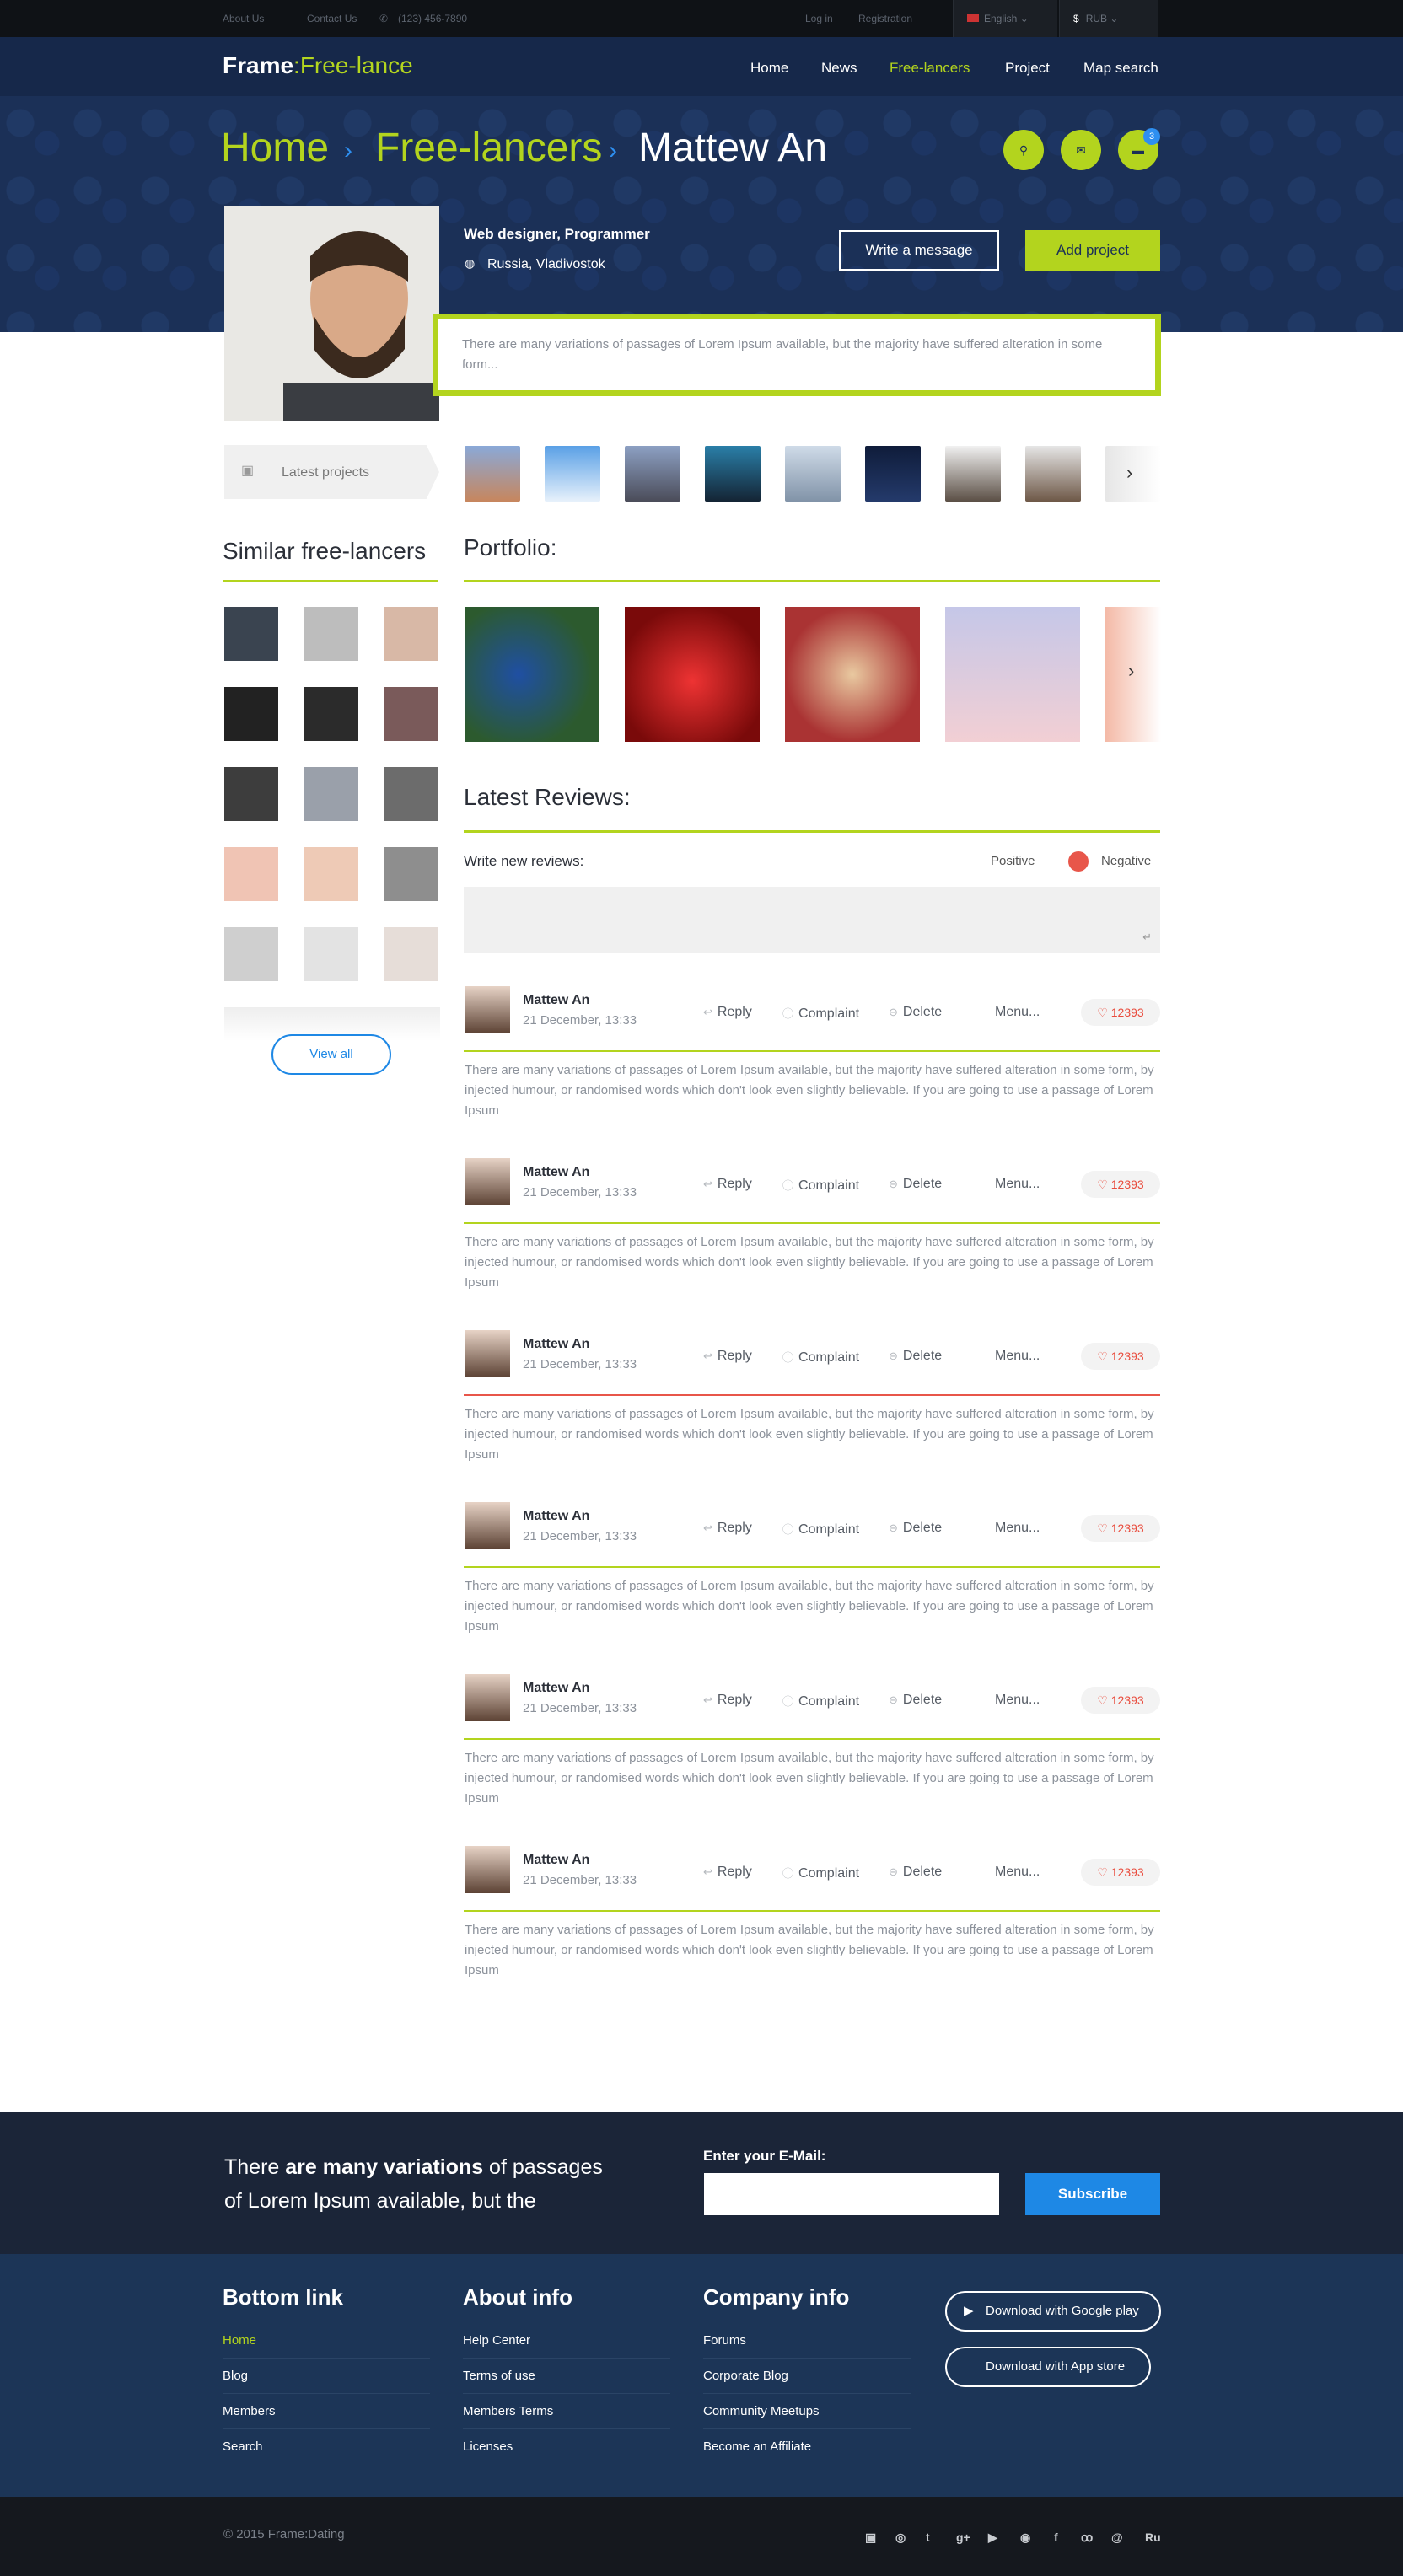 The height and width of the screenshot is (2576, 1403). I want to click on footer-link: Forums, so click(807, 2341).